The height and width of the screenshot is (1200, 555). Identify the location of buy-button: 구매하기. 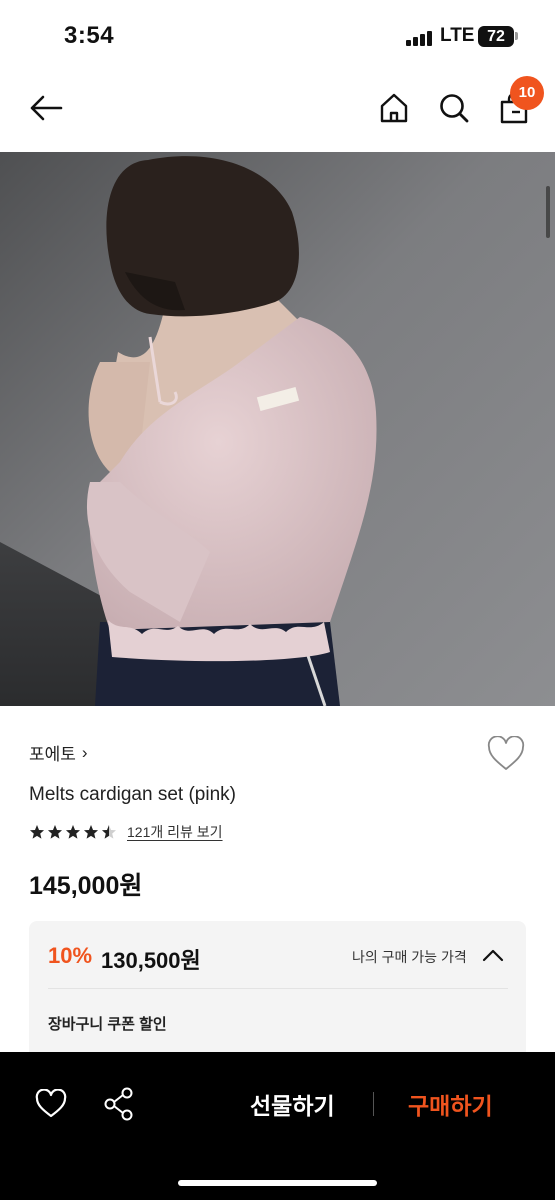
(450, 1104).